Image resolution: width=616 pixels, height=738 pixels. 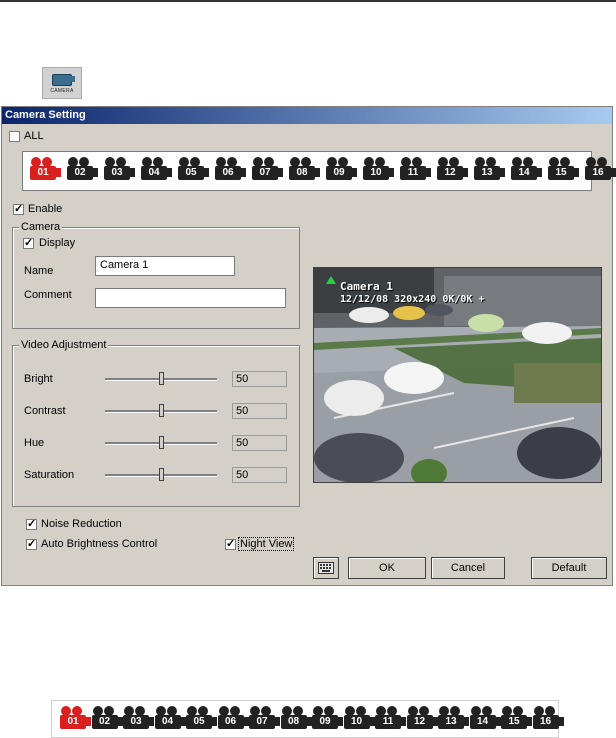 What do you see at coordinates (48, 295) in the screenshot?
I see `comment-label: Comment` at bounding box center [48, 295].